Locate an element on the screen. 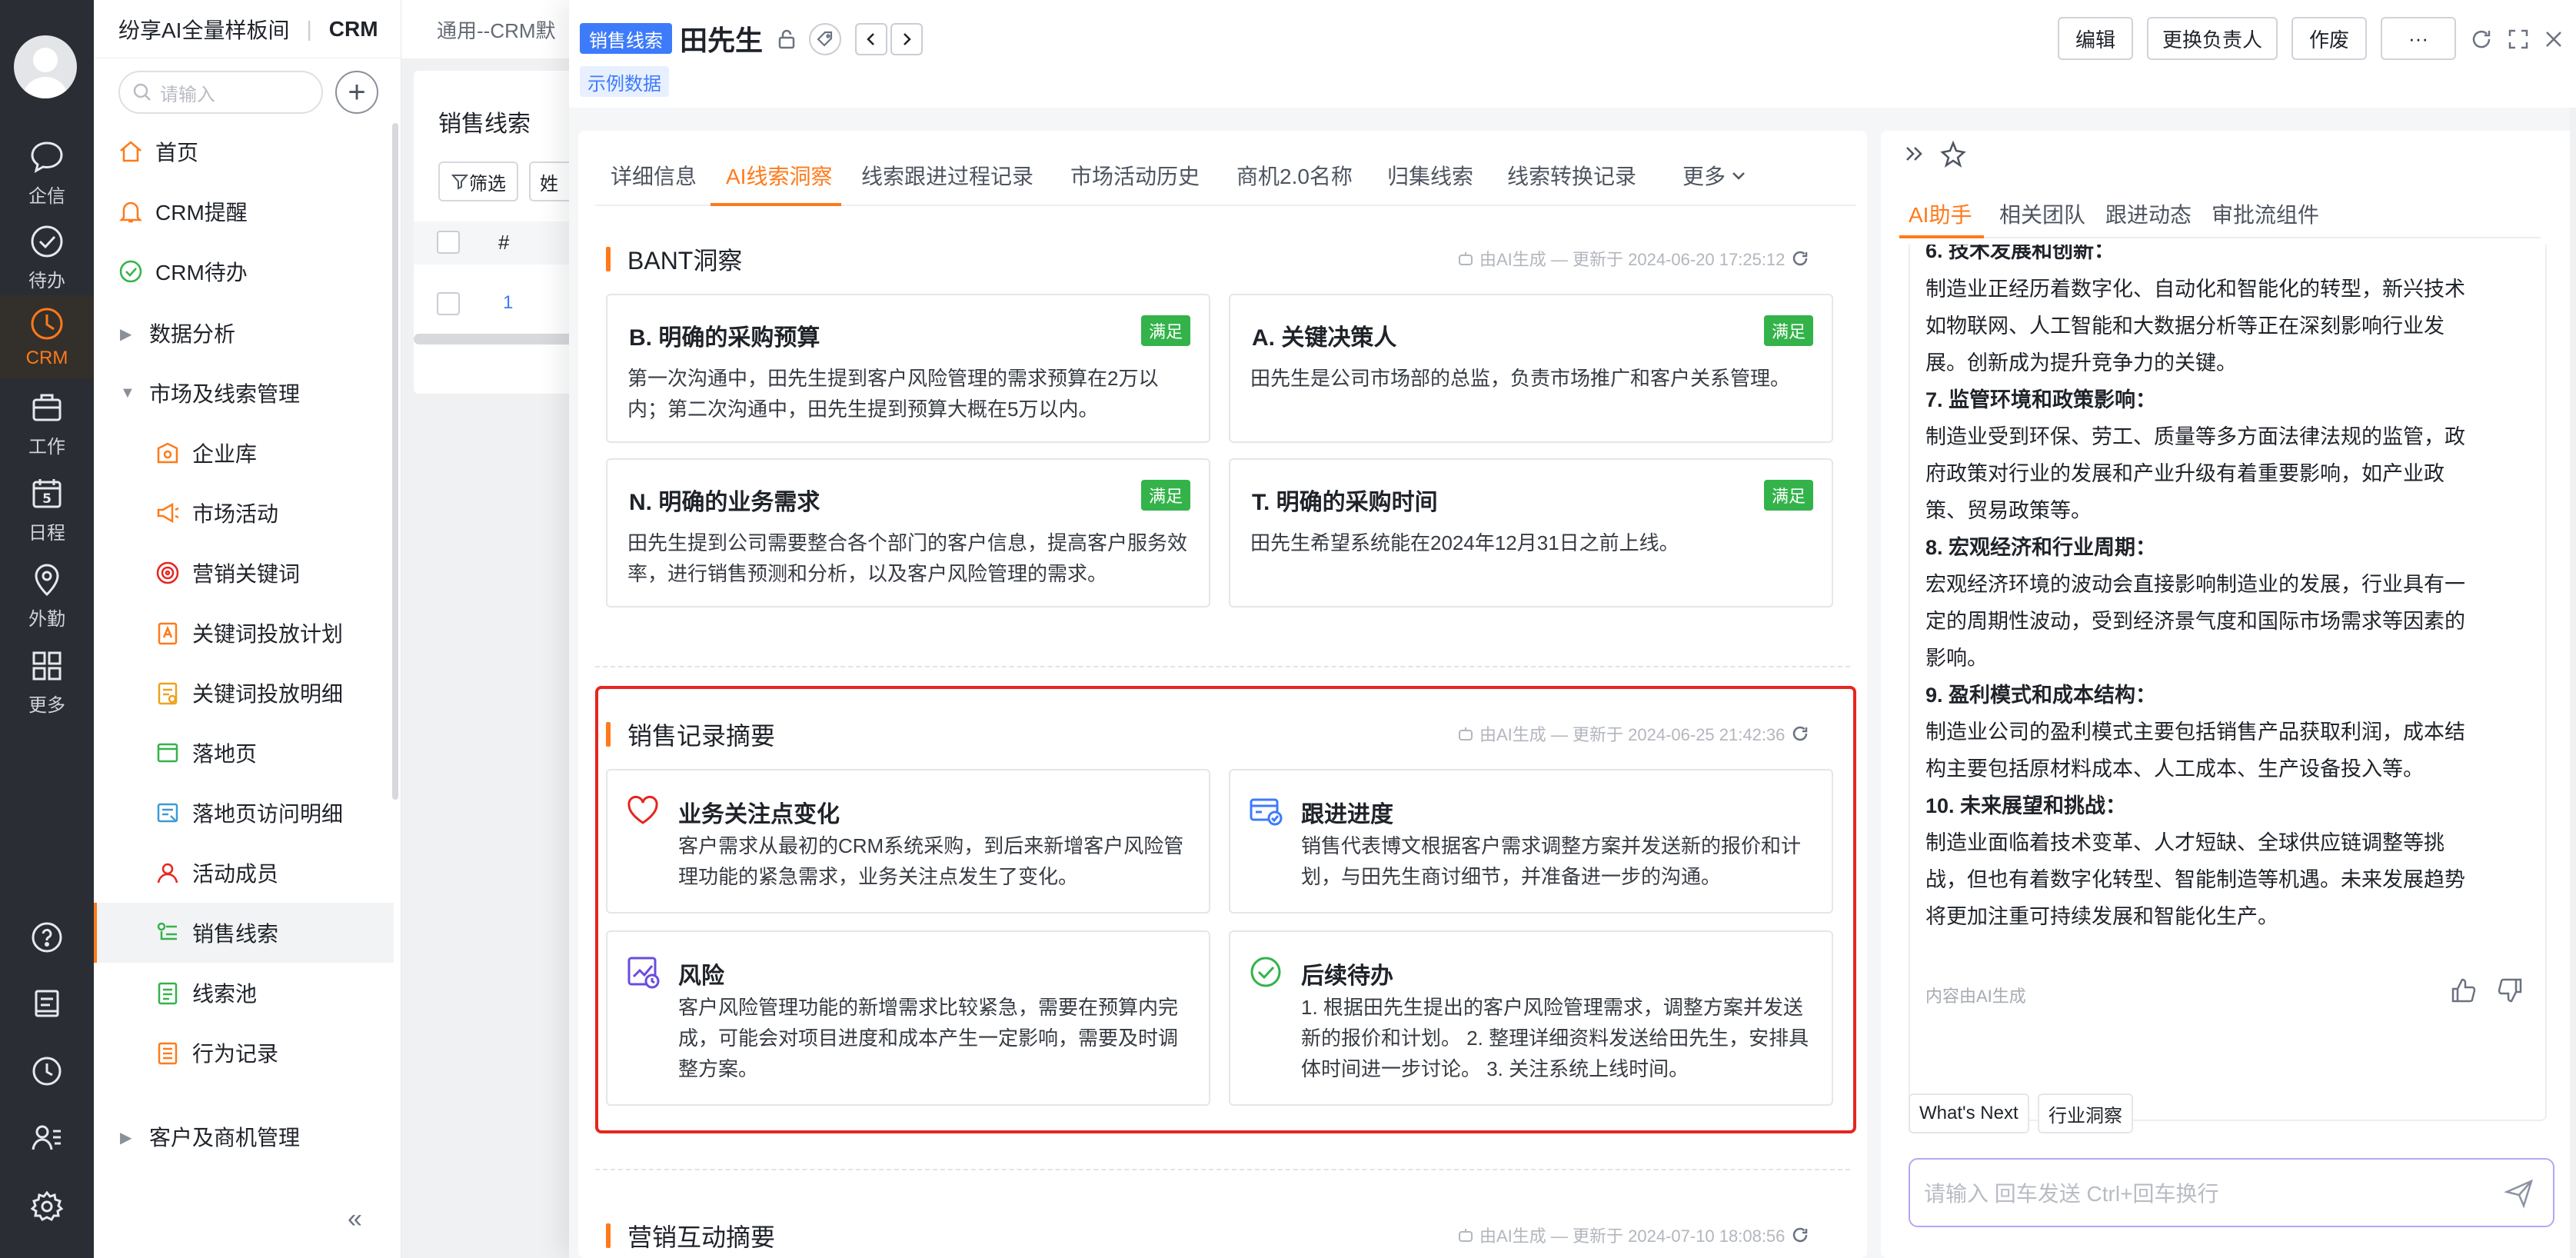 The width and height of the screenshot is (2576, 1258). rail-label: CRM is located at coordinates (46, 358).